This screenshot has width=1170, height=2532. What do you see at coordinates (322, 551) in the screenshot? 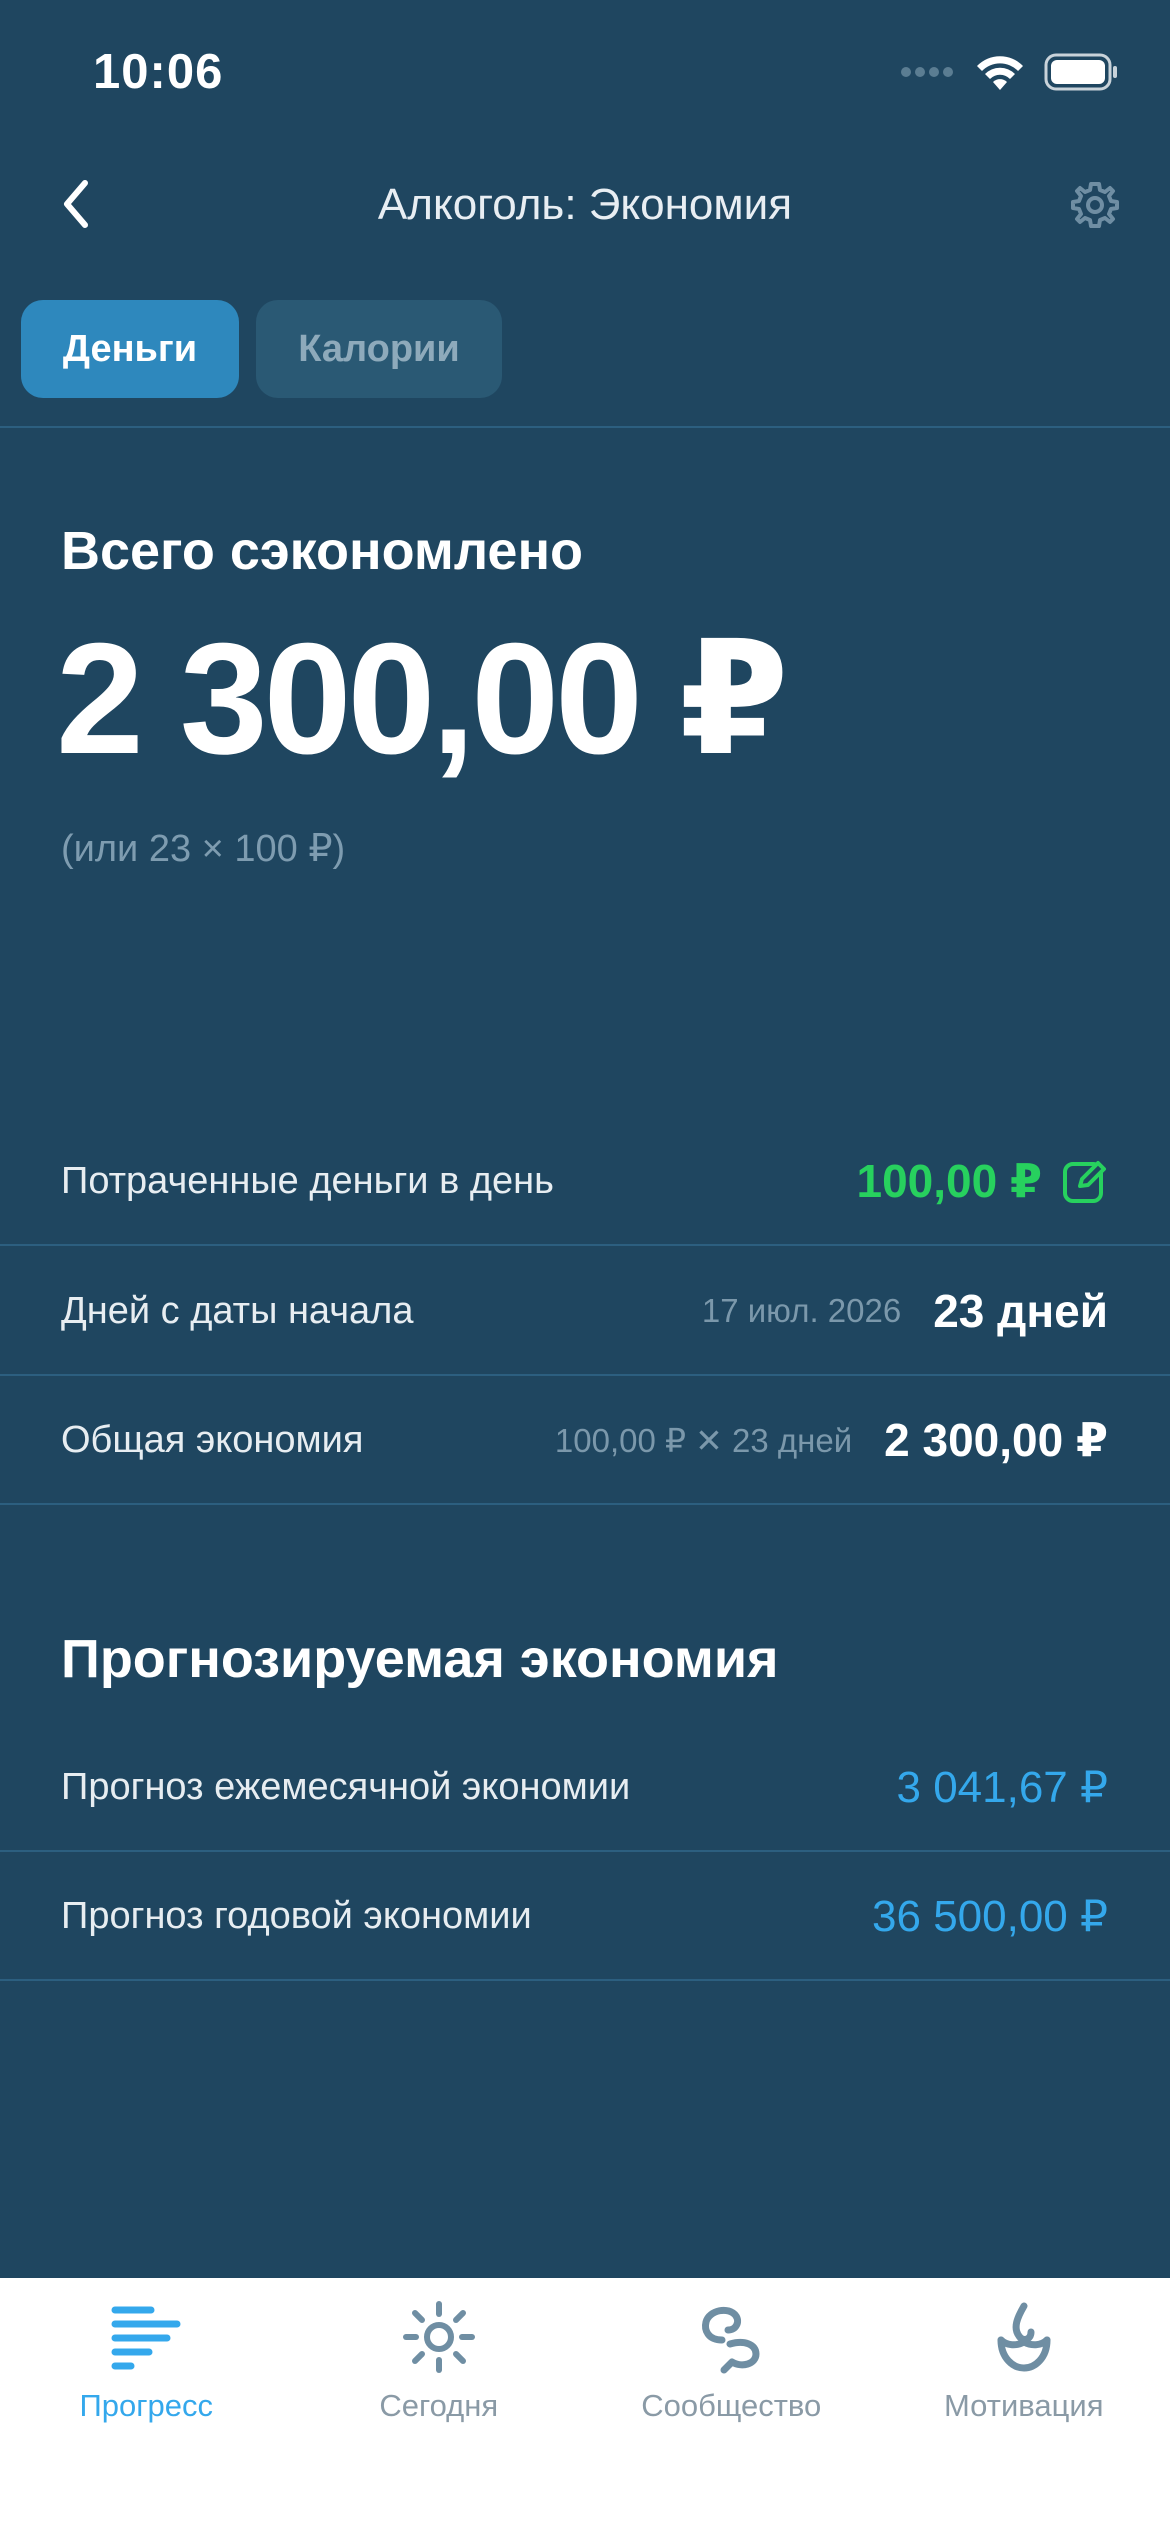
I see `total-saved-label: Всего сэкономлено` at bounding box center [322, 551].